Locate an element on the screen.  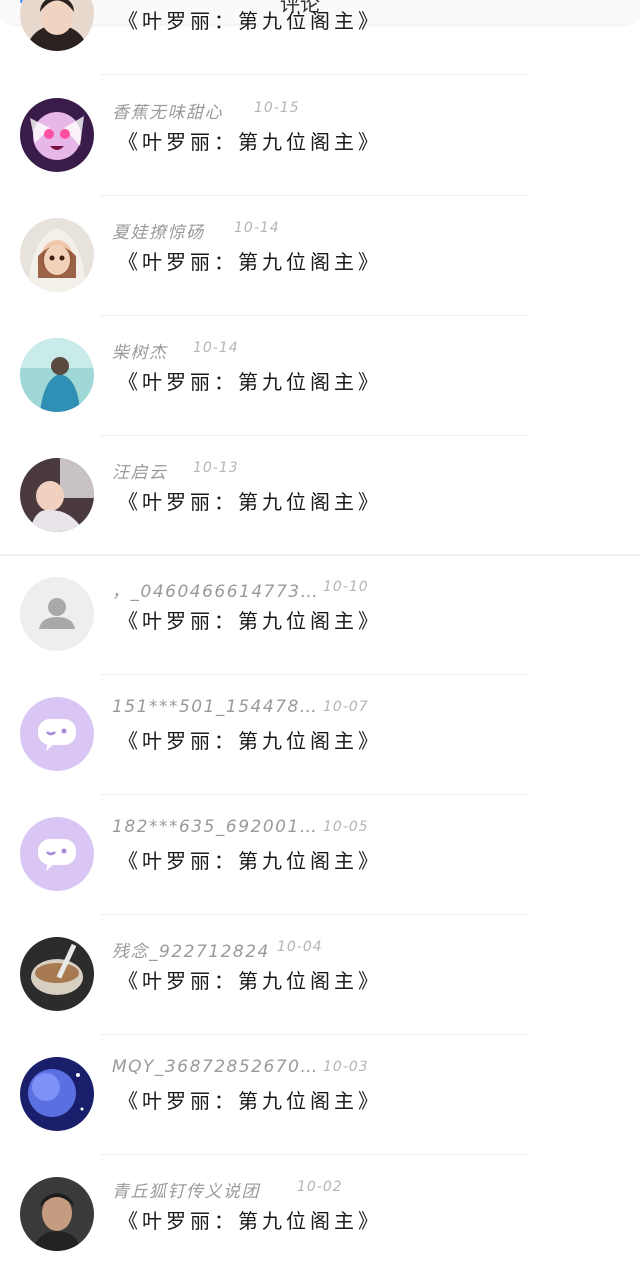
list-item: MQY_36872852670… 10-03 《叶罗丽：第九位阁主》 is located at coordinates (320, 1095).